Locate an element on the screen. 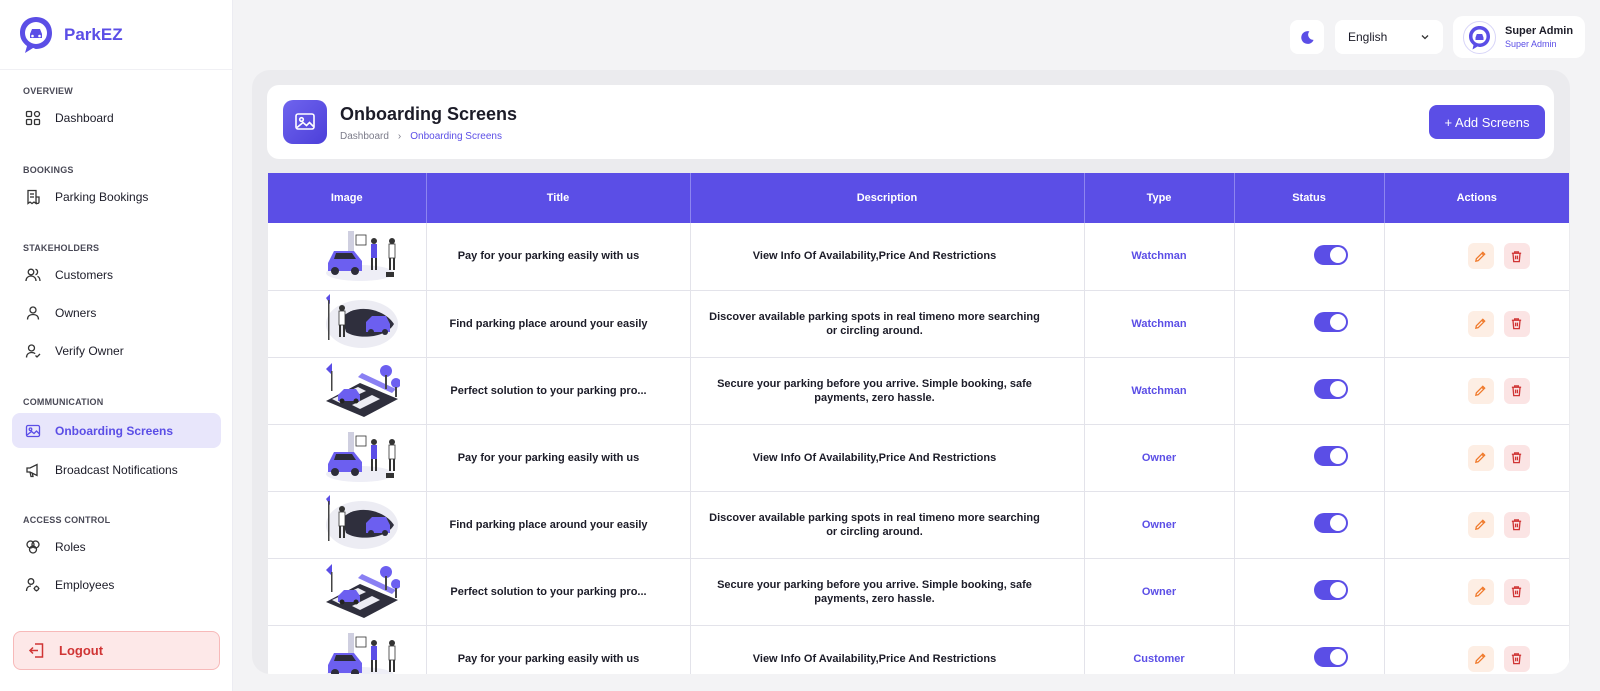 This screenshot has width=1600, height=691. row-title: Find parking place around your easily is located at coordinates (548, 524).